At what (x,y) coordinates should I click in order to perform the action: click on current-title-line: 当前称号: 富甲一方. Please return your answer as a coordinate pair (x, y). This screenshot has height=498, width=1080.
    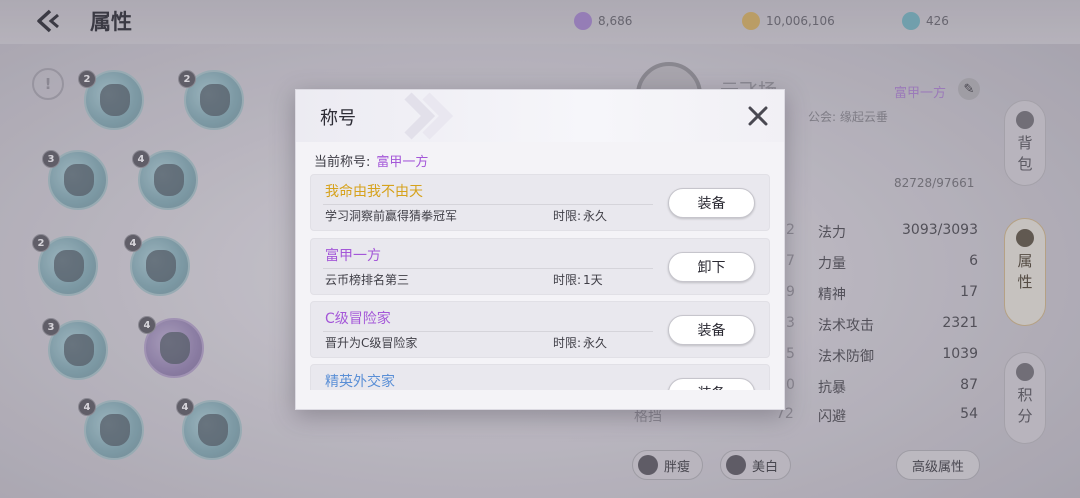
    Looking at the image, I should click on (371, 160).